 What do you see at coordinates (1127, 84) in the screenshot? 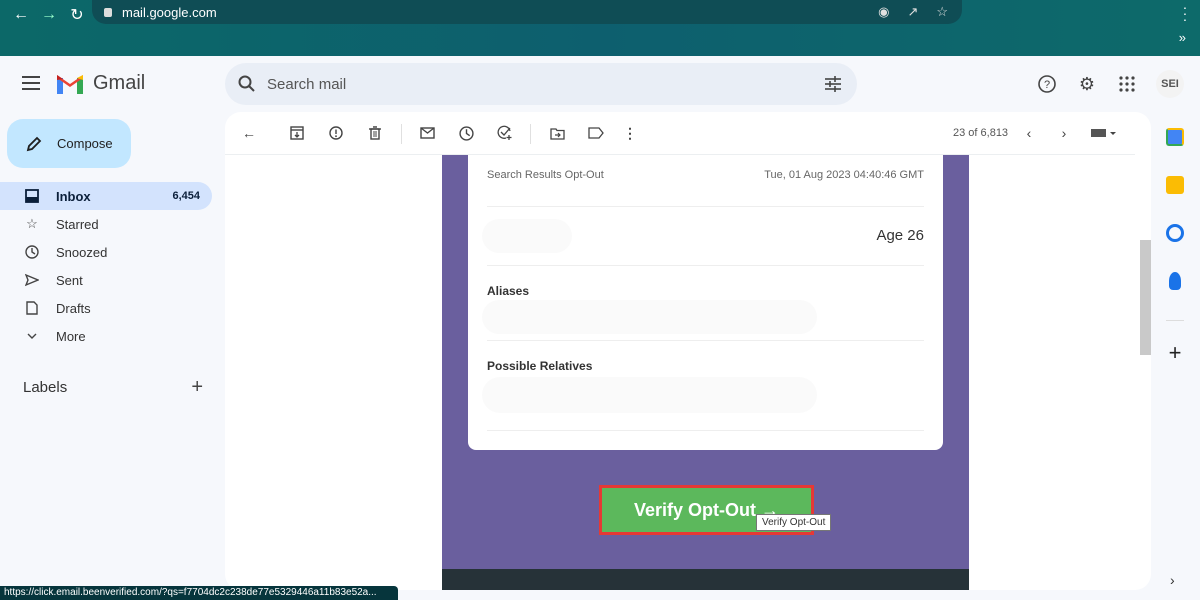
I see `apps-grid-icon` at bounding box center [1127, 84].